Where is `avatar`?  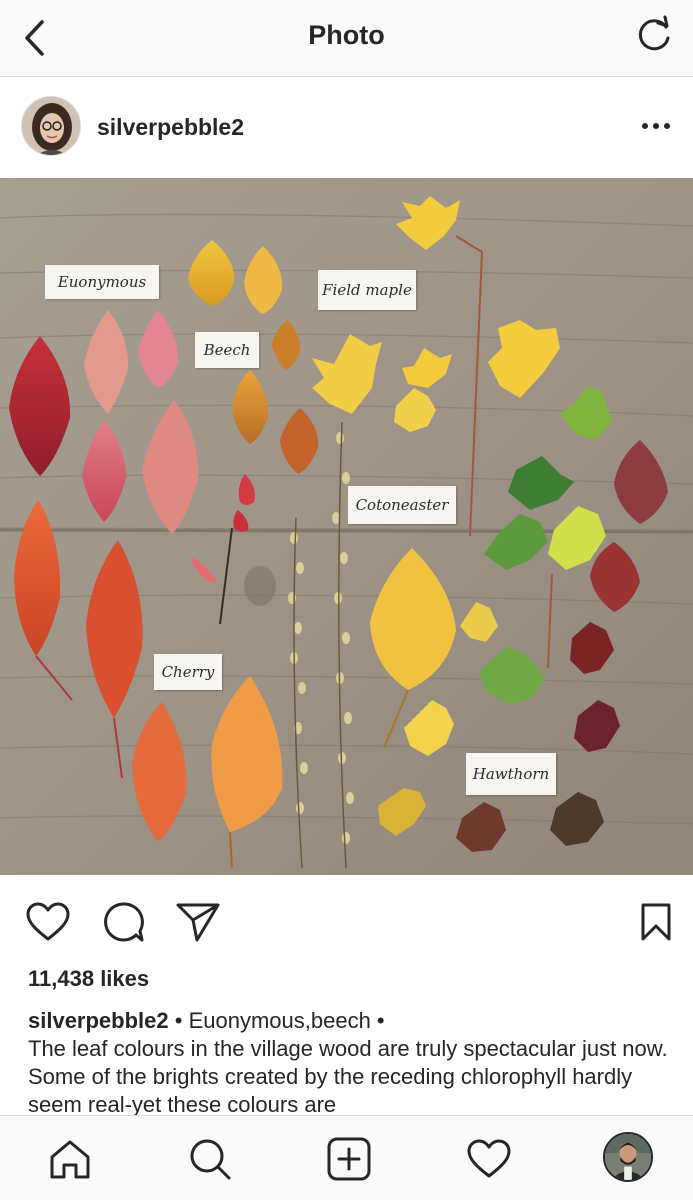
avatar is located at coordinates (51, 126).